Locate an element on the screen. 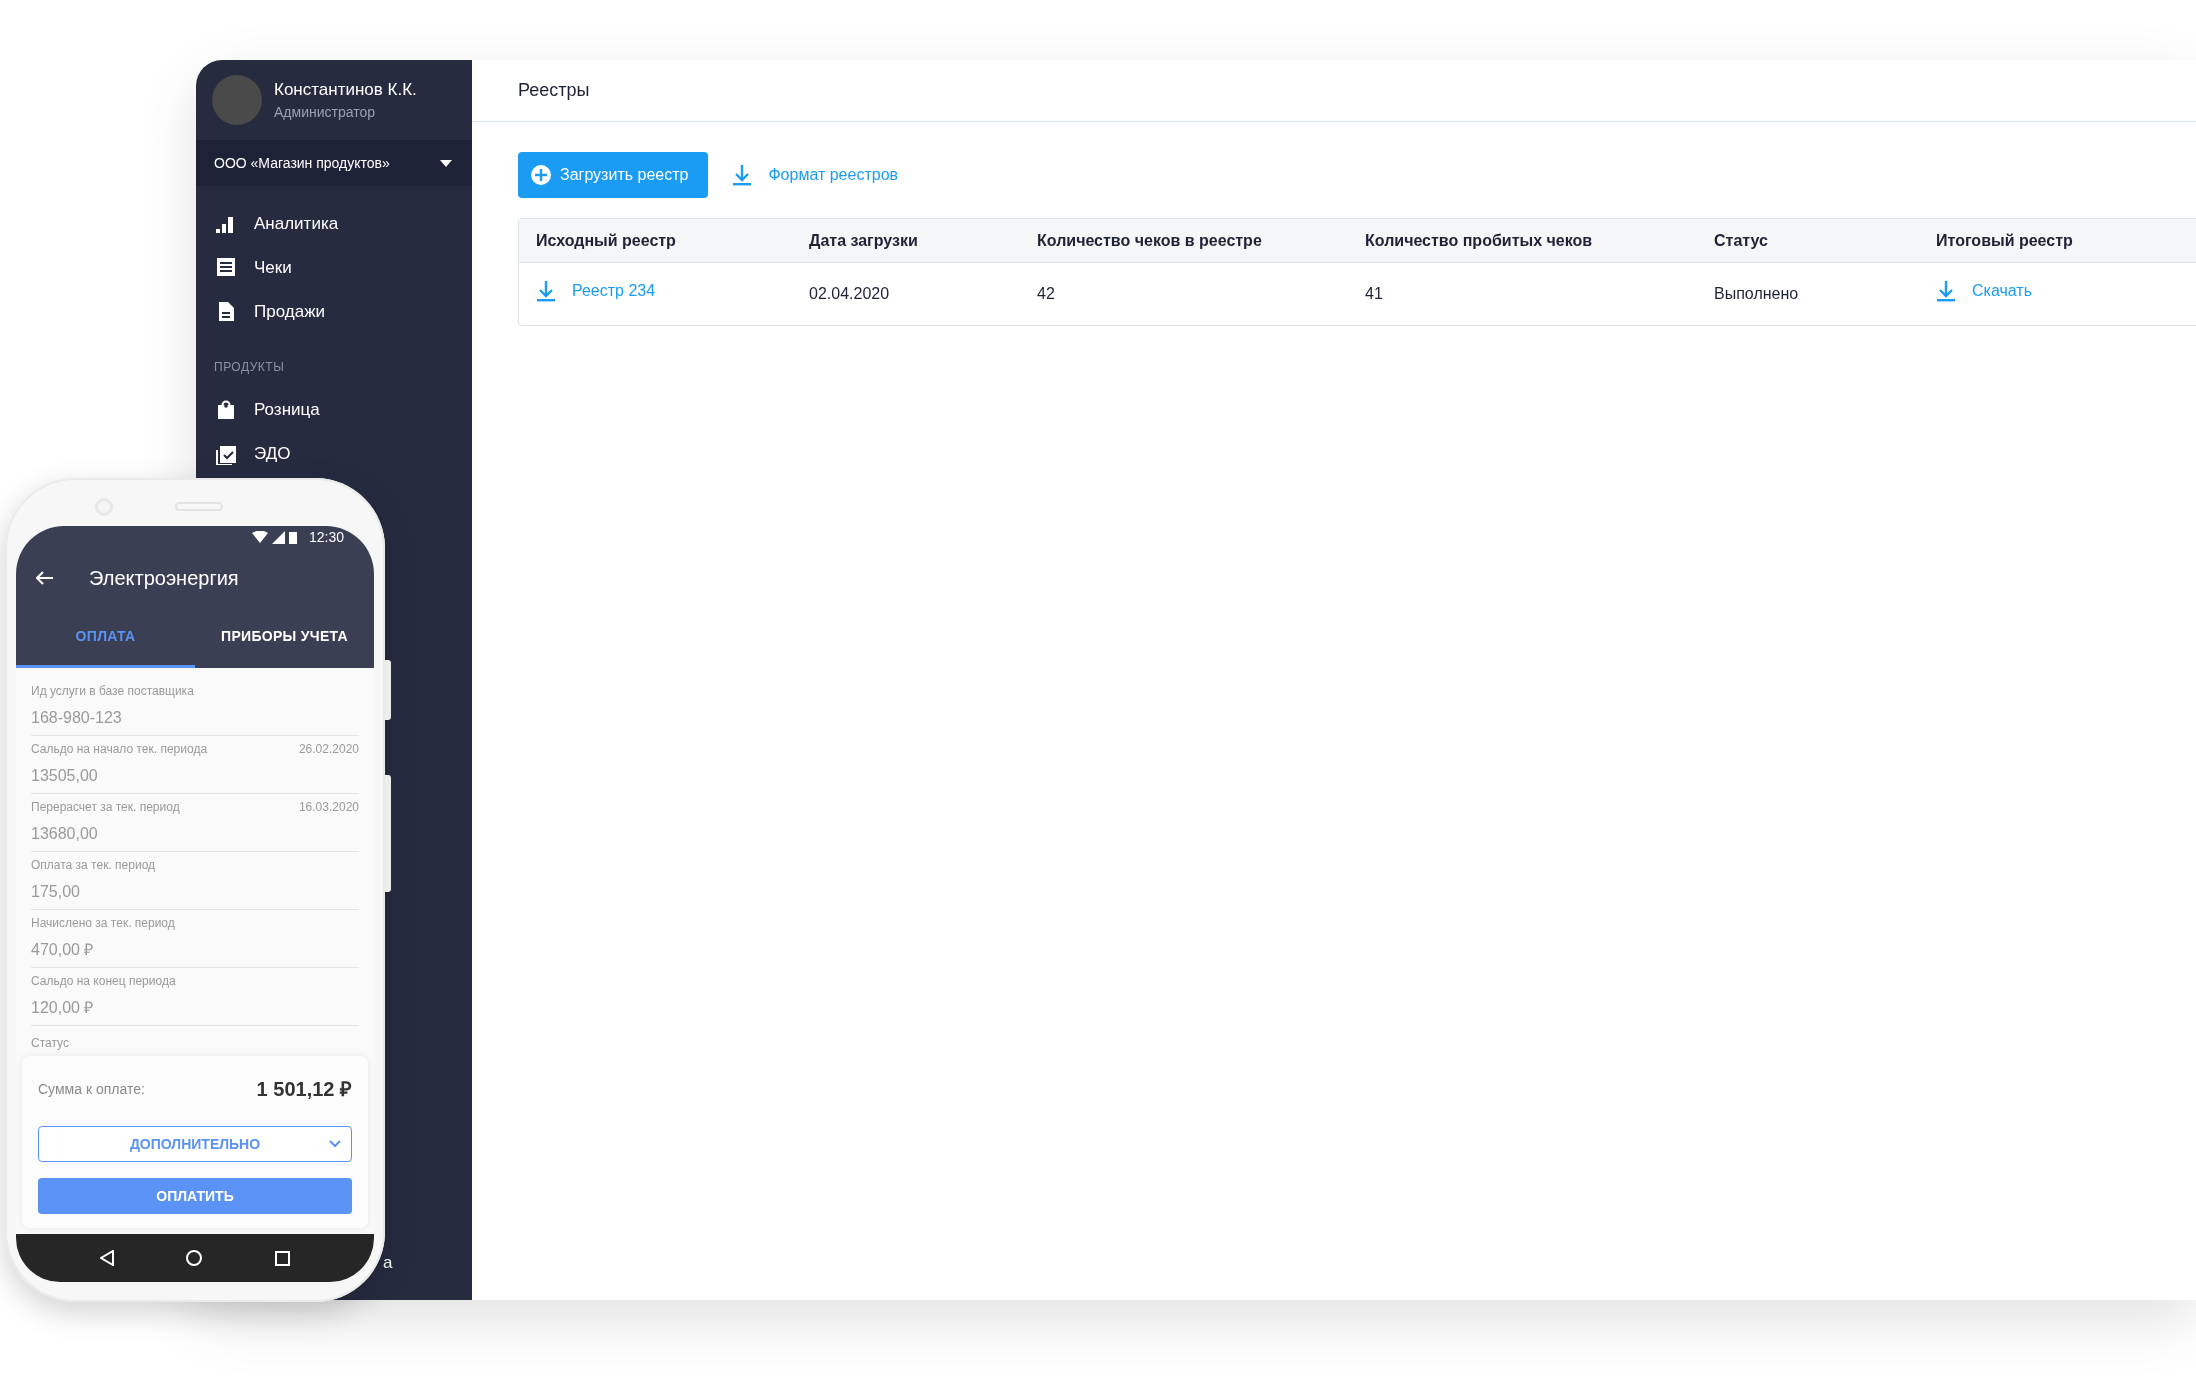  caret-down-icon is located at coordinates (446, 163).